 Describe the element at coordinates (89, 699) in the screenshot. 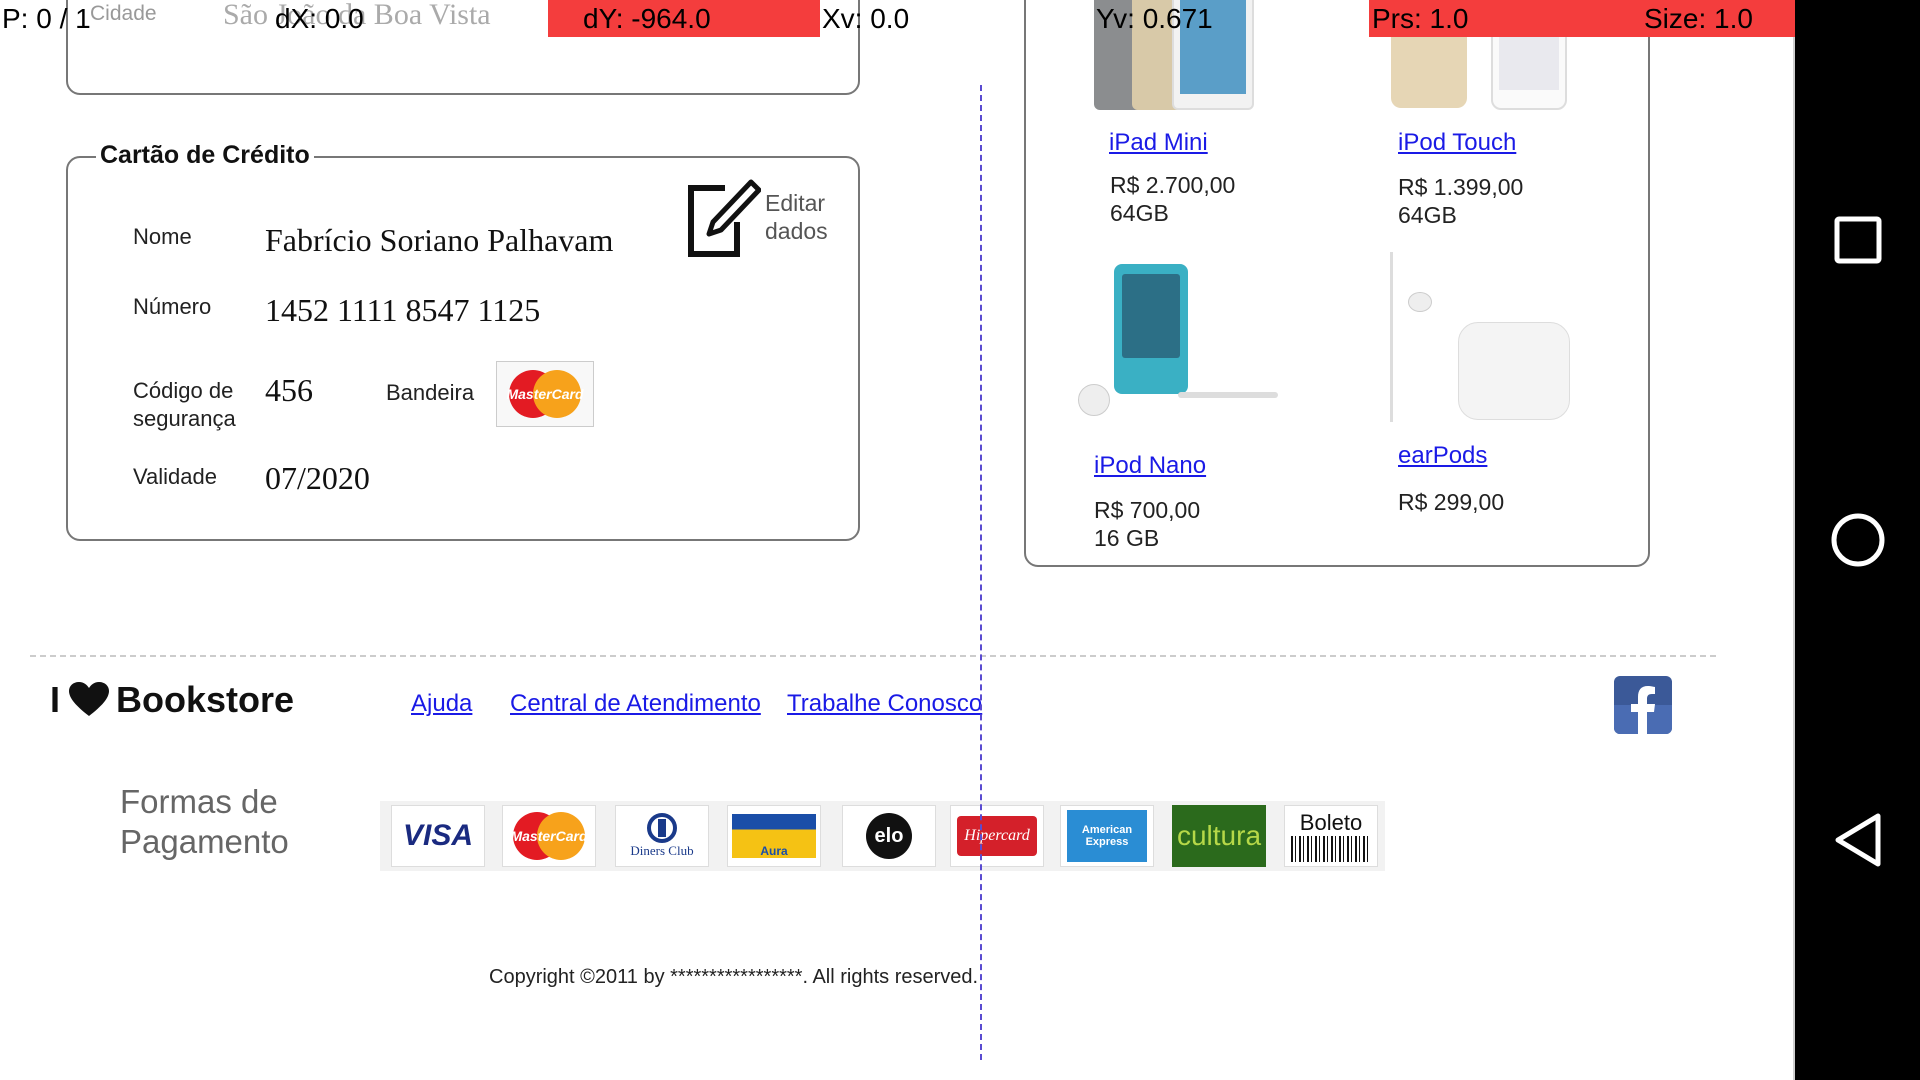

I see `heart-icon` at that location.